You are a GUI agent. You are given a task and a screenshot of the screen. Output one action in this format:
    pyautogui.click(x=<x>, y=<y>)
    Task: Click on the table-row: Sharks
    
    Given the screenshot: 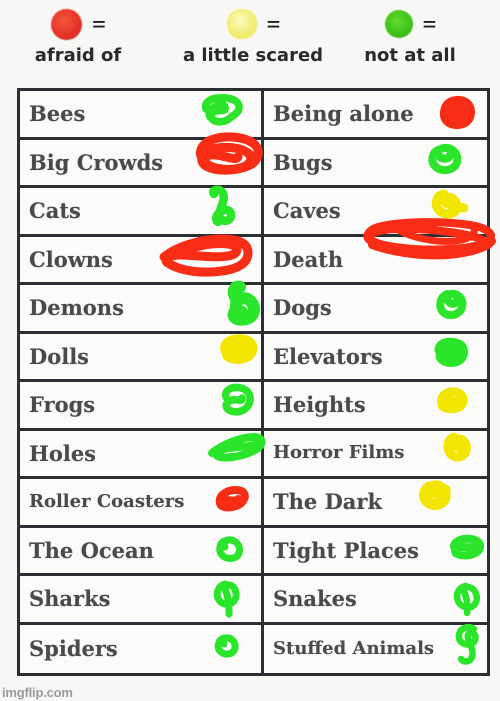 What is the action you would take?
    pyautogui.click(x=140, y=600)
    